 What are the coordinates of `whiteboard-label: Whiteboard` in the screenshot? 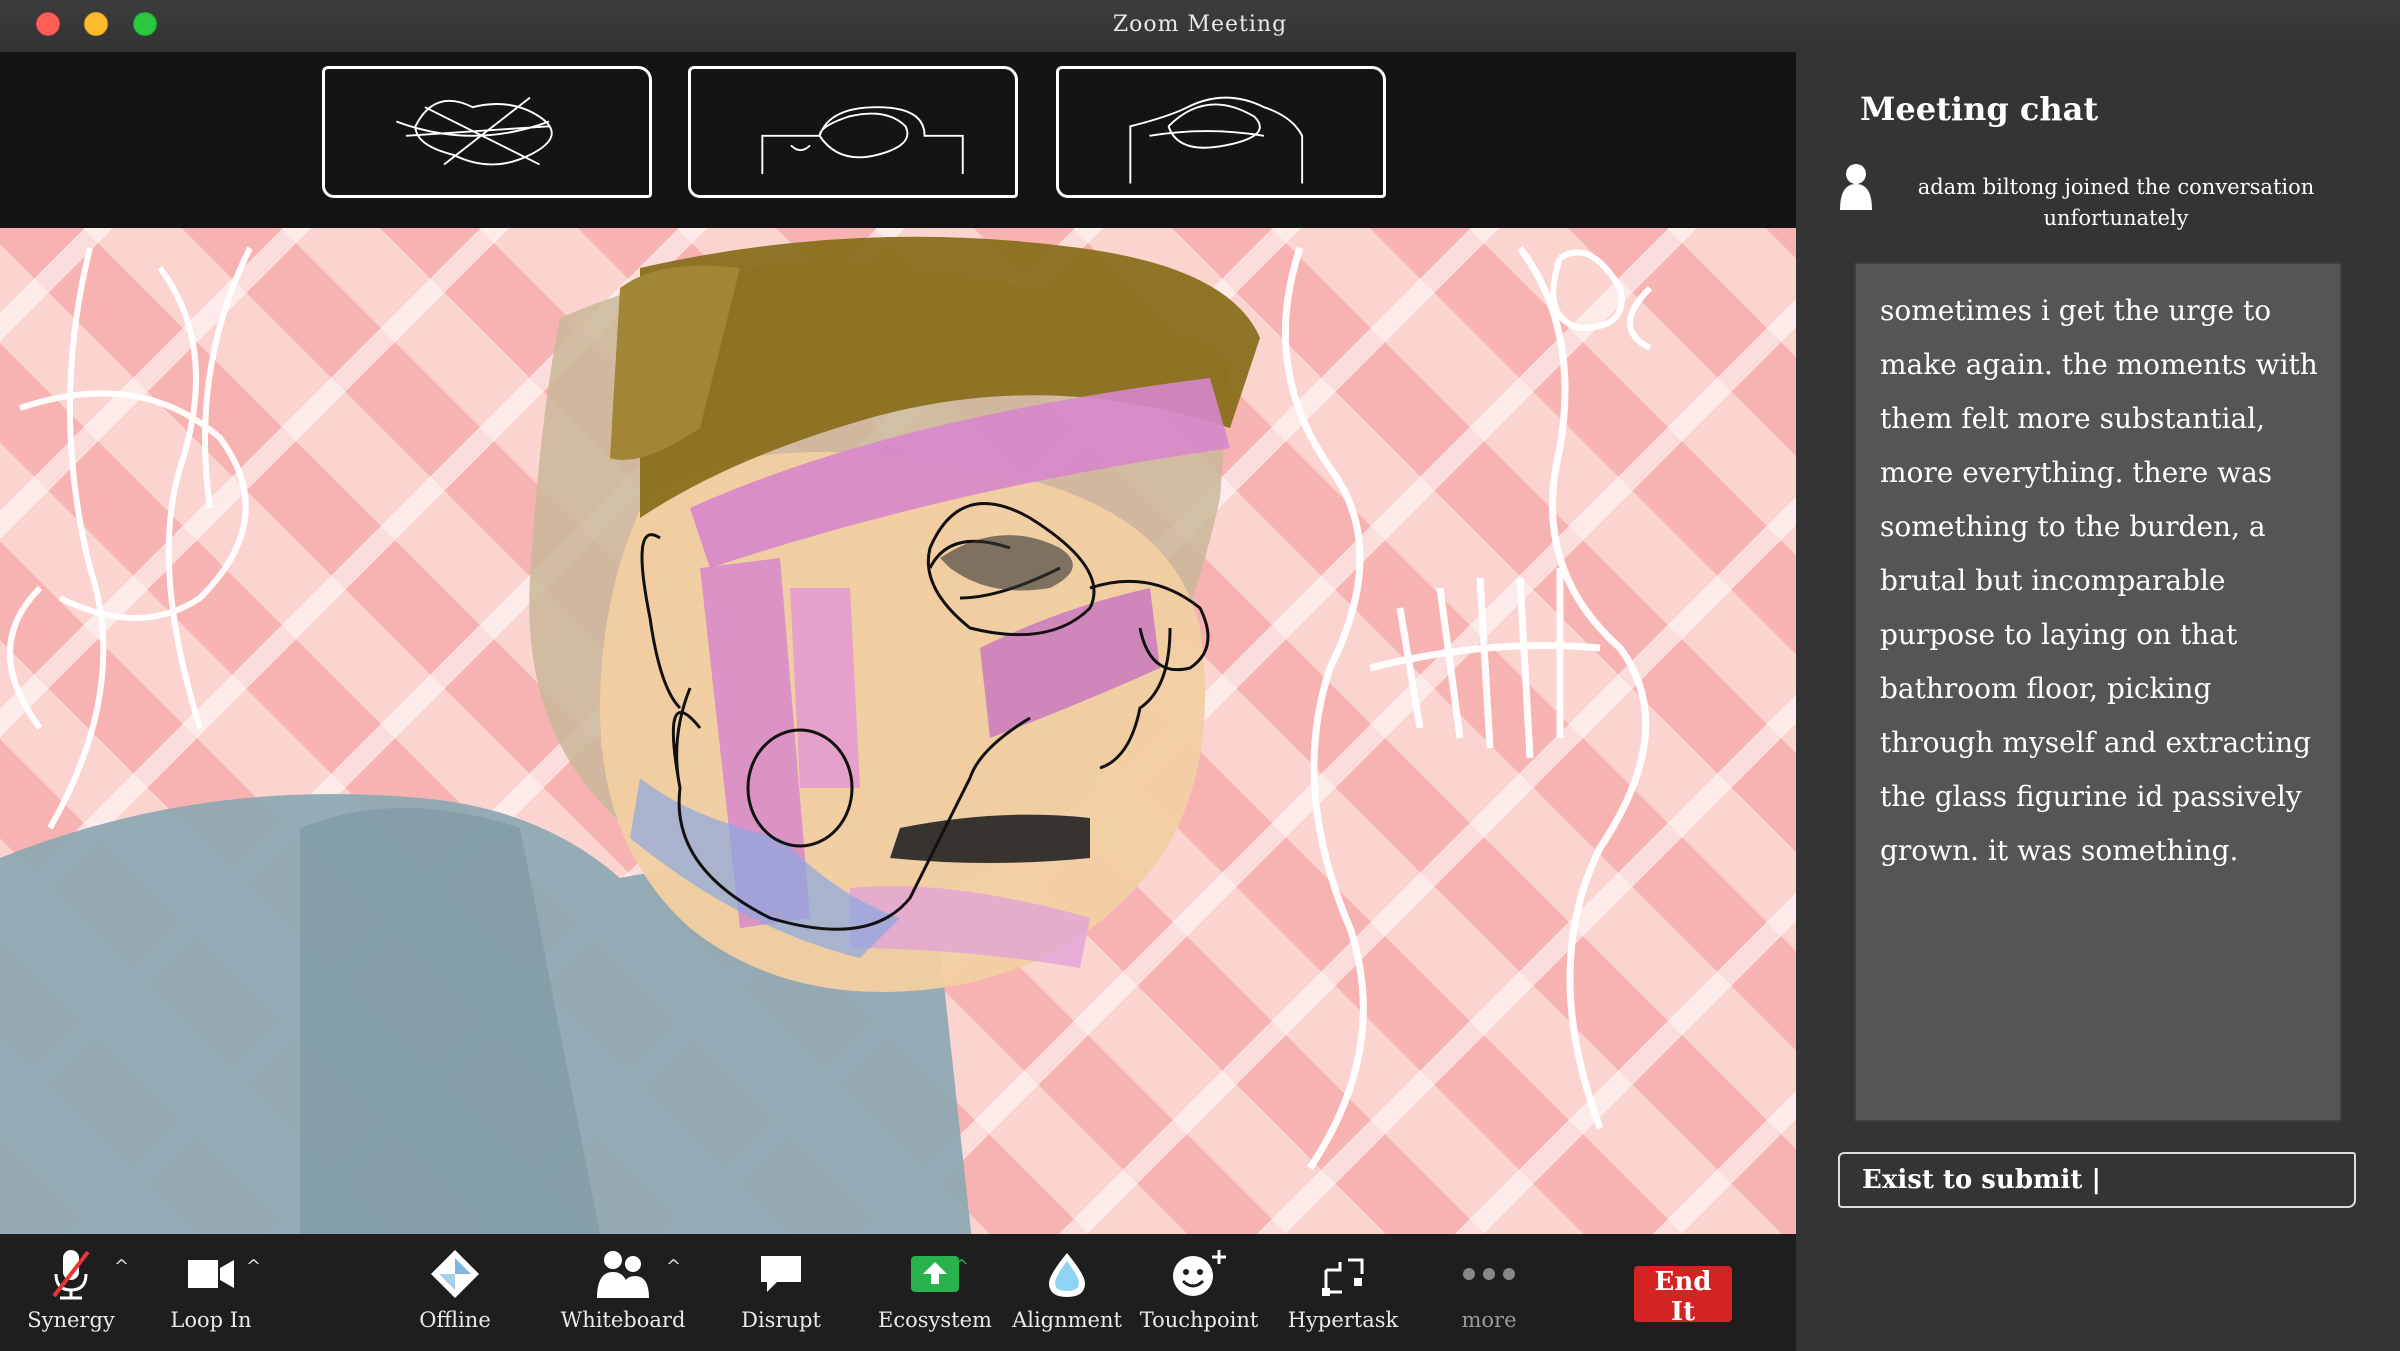 It's located at (623, 1320).